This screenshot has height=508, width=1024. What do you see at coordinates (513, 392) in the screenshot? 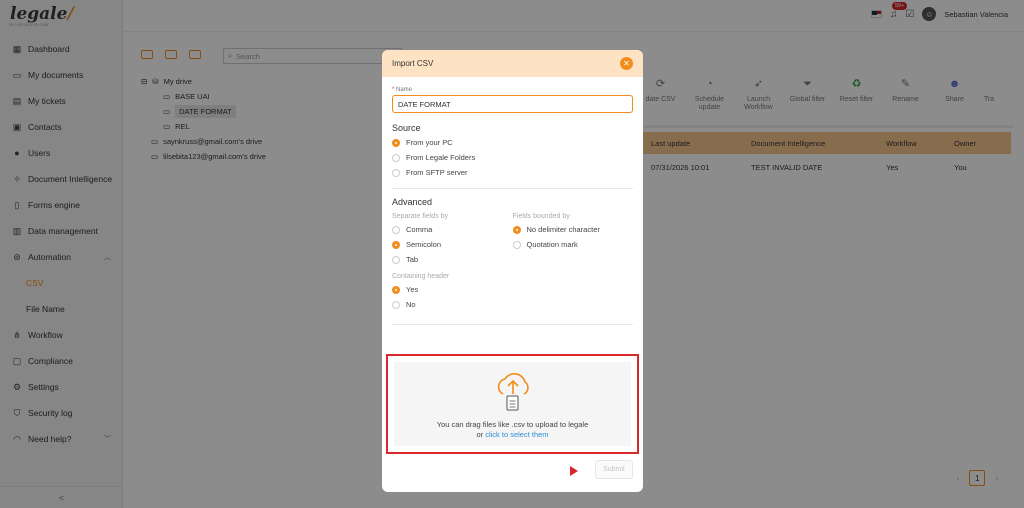
I see `cloud-upload-icon` at bounding box center [513, 392].